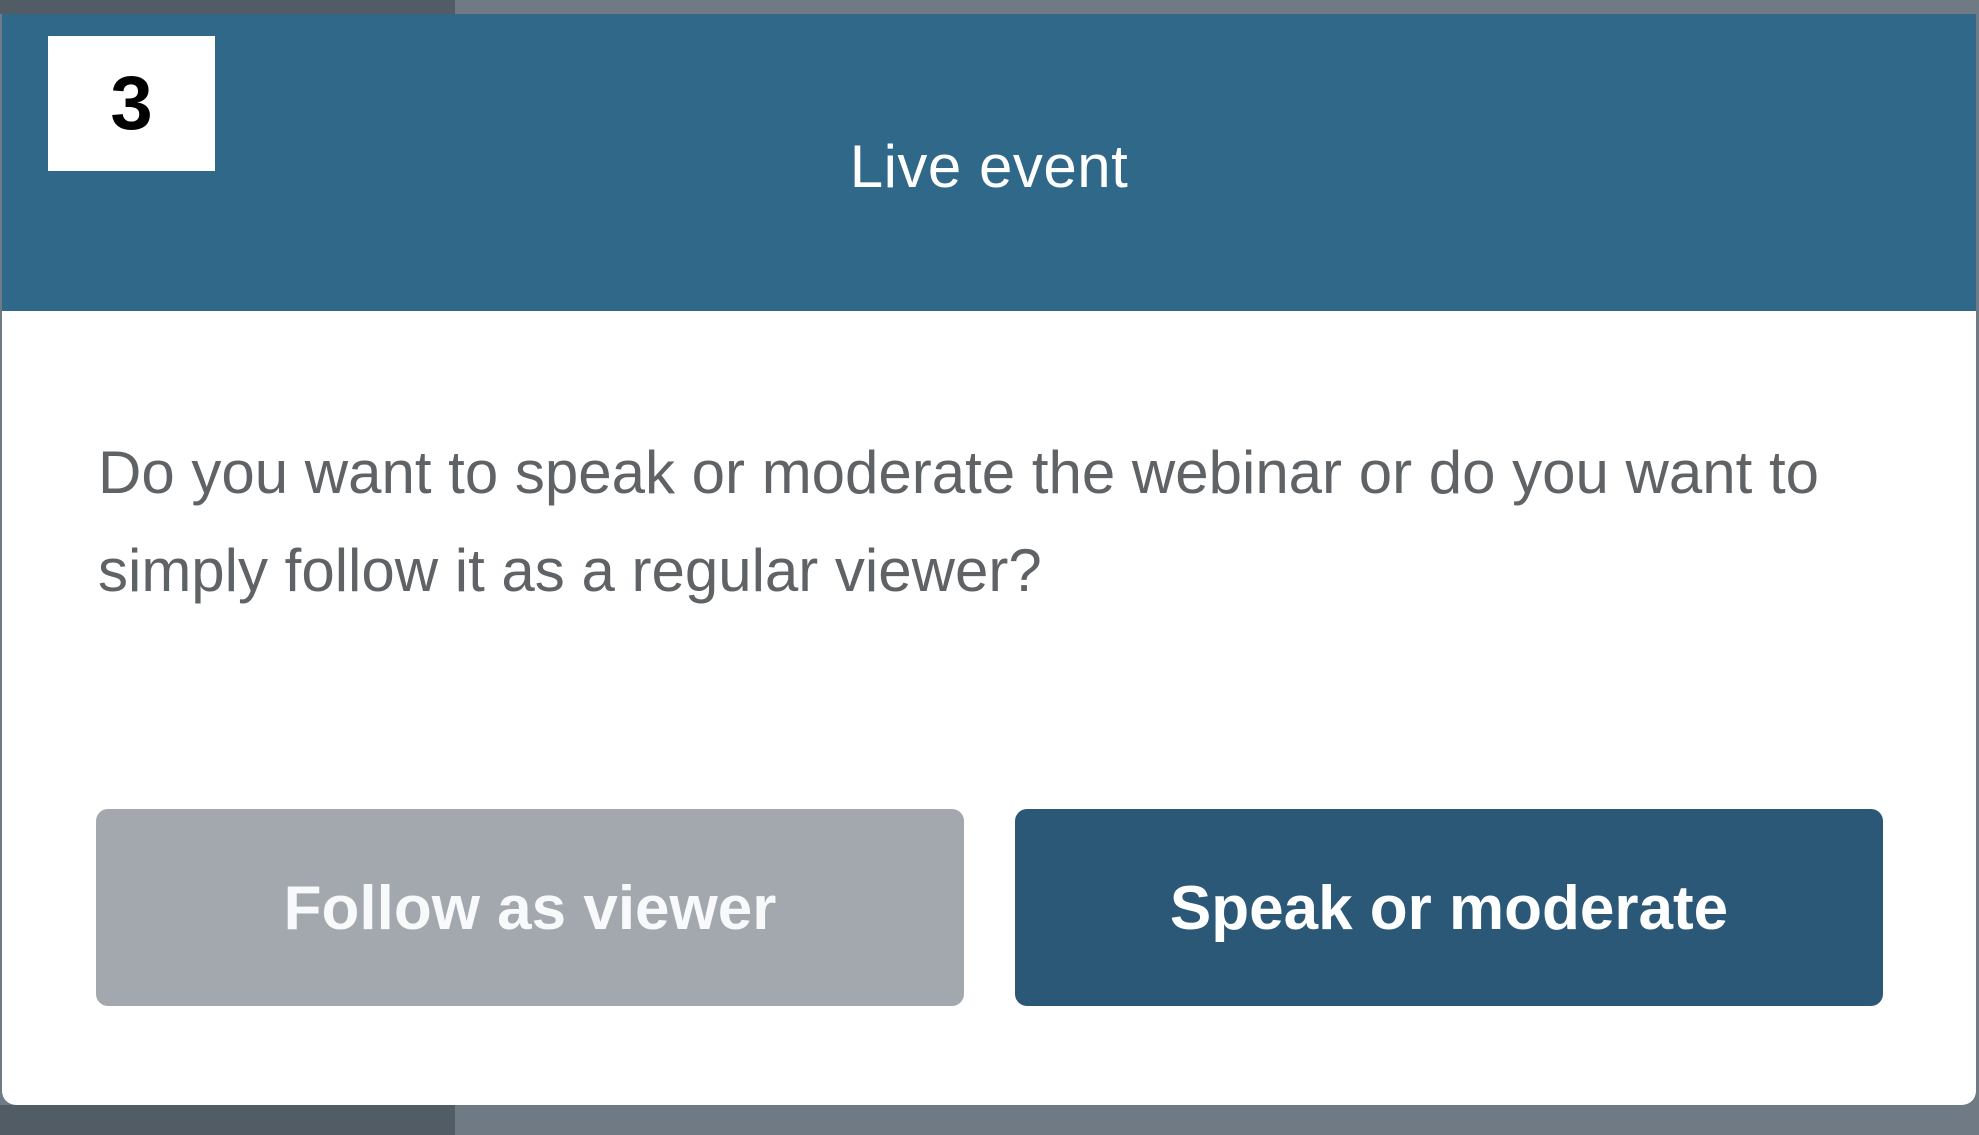  What do you see at coordinates (989, 166) in the screenshot?
I see `dialog-title: Live event` at bounding box center [989, 166].